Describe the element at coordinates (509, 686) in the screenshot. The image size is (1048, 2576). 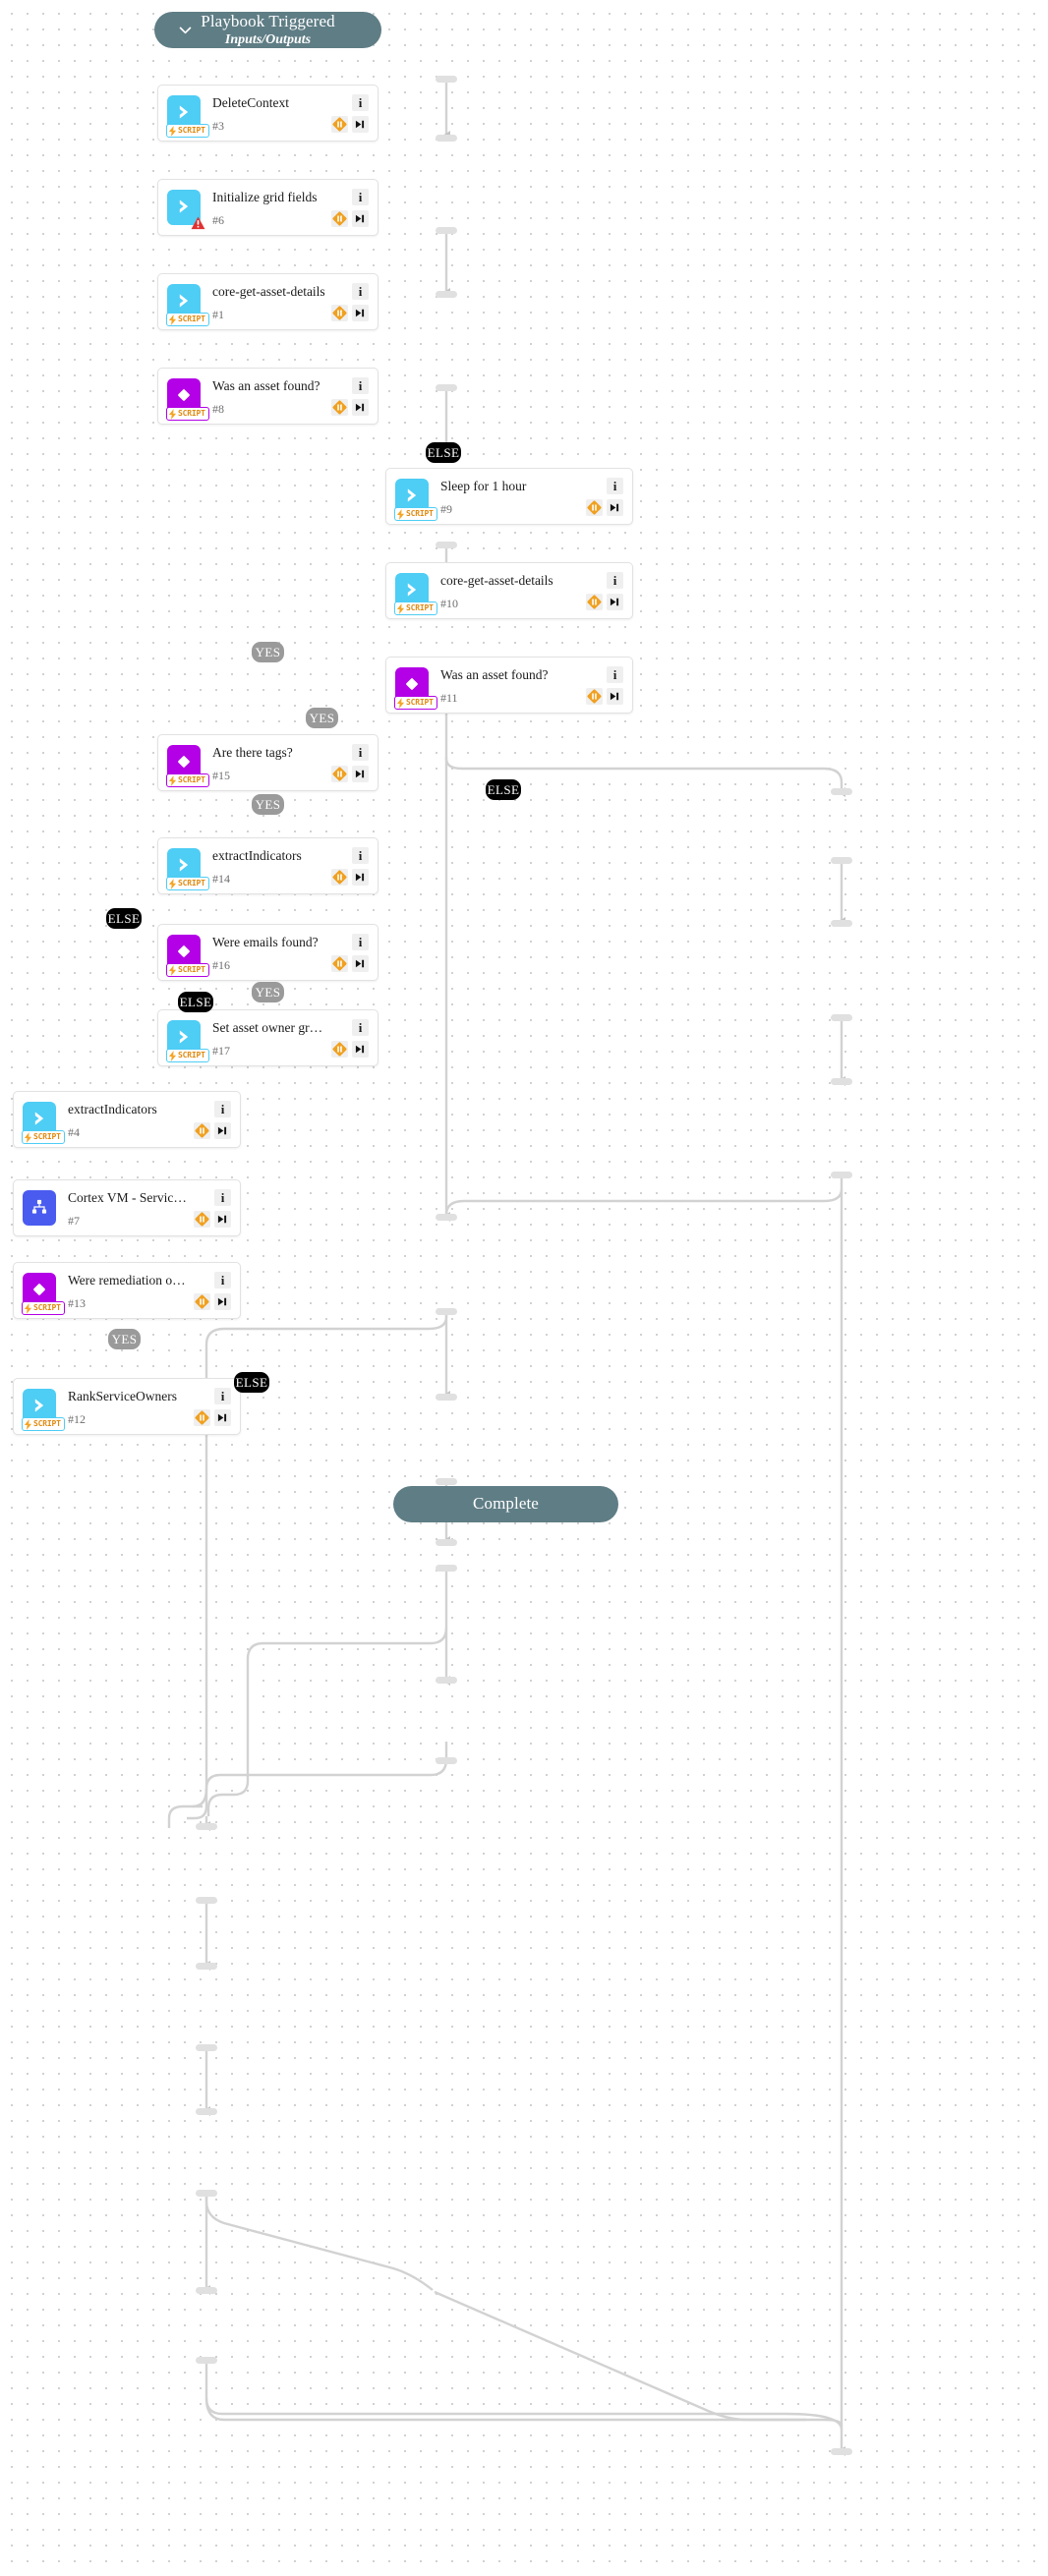
I see `condition-was-an-asset-found-retry: SCRIPT Was an asset found? #11 i` at that location.